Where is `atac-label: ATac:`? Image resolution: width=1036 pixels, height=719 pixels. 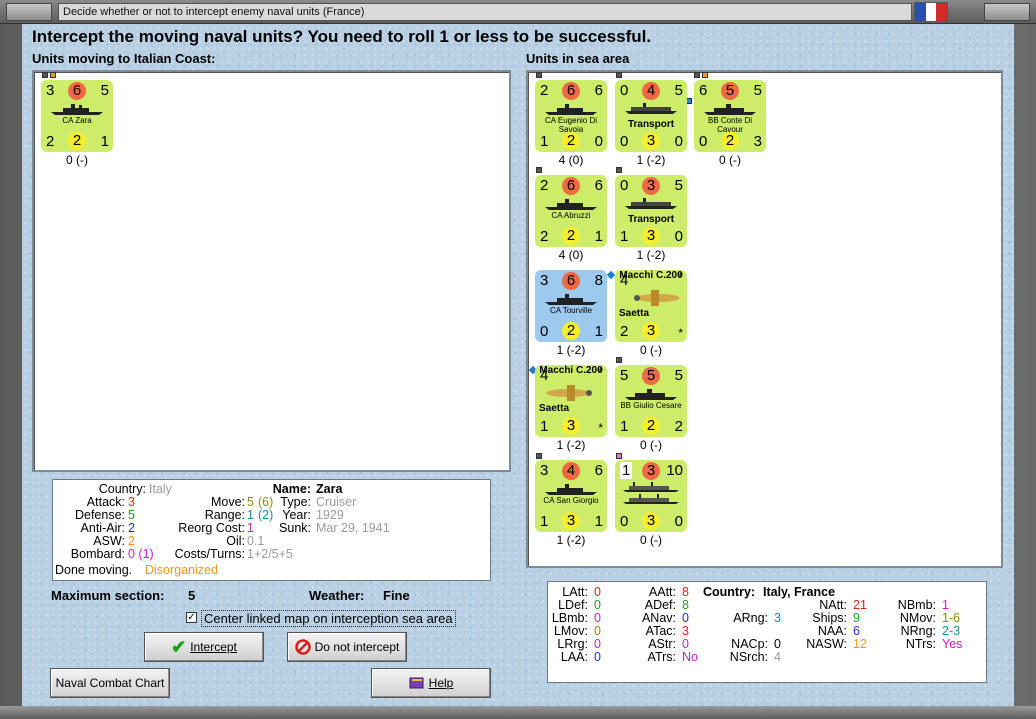 atac-label: ATac: is located at coordinates (660, 631).